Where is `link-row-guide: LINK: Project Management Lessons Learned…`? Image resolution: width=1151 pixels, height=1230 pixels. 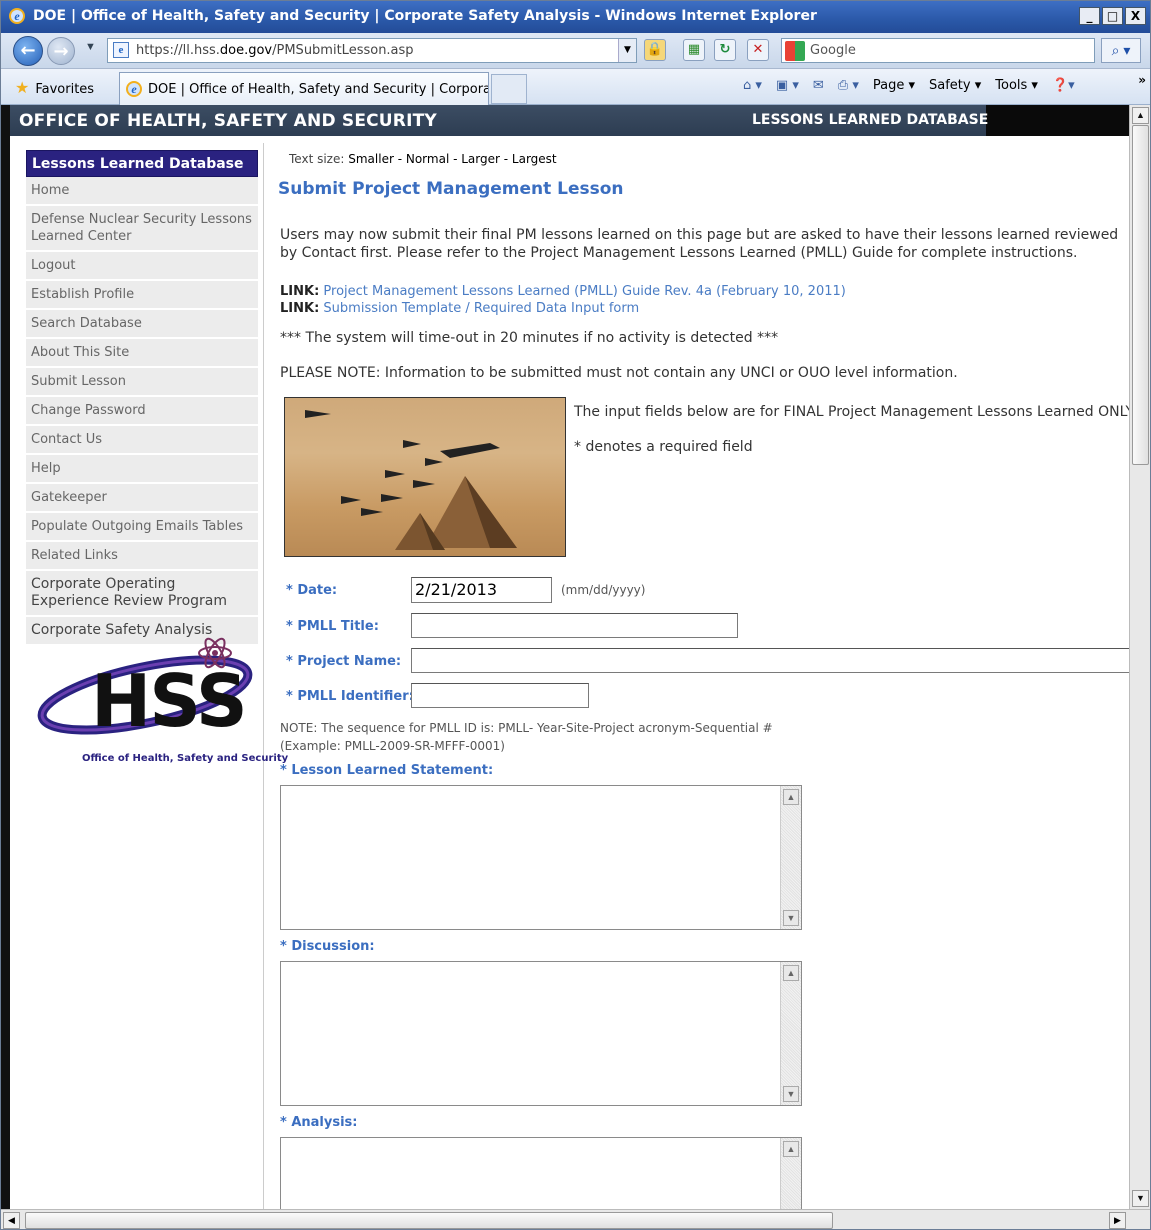 link-row-guide: LINK: Project Management Lessons Learned… is located at coordinates (563, 291).